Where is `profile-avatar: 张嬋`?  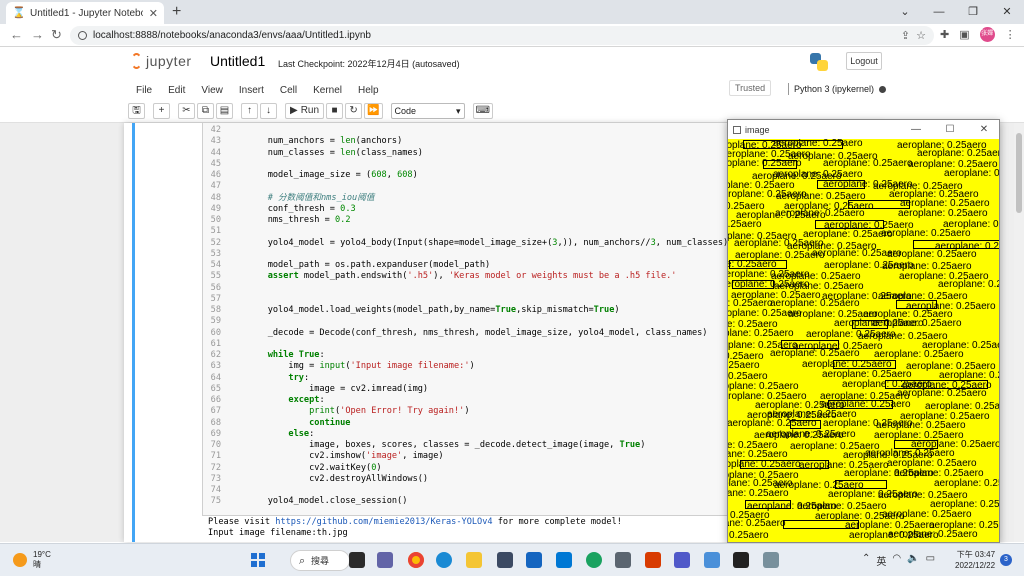
profile-avatar: 张嬋 is located at coordinates (987, 34).